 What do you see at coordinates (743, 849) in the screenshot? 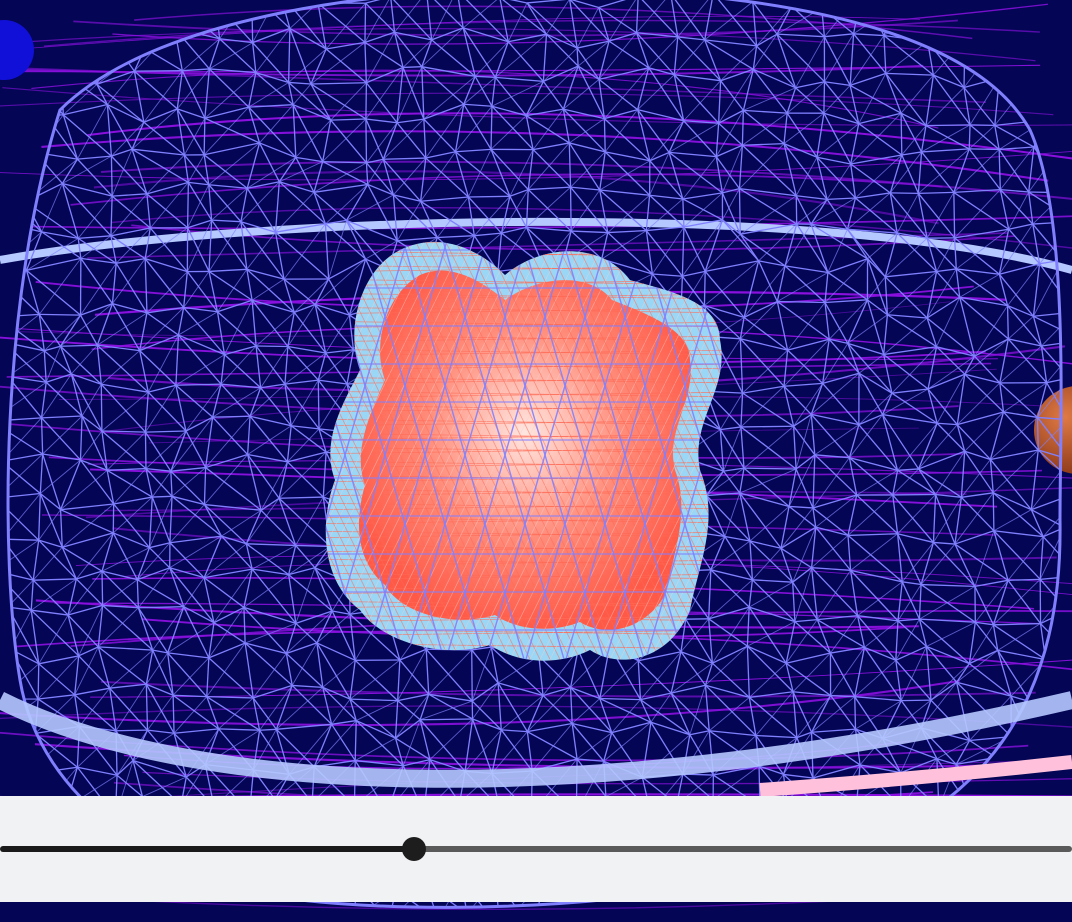
I see `slider-track-rest` at bounding box center [743, 849].